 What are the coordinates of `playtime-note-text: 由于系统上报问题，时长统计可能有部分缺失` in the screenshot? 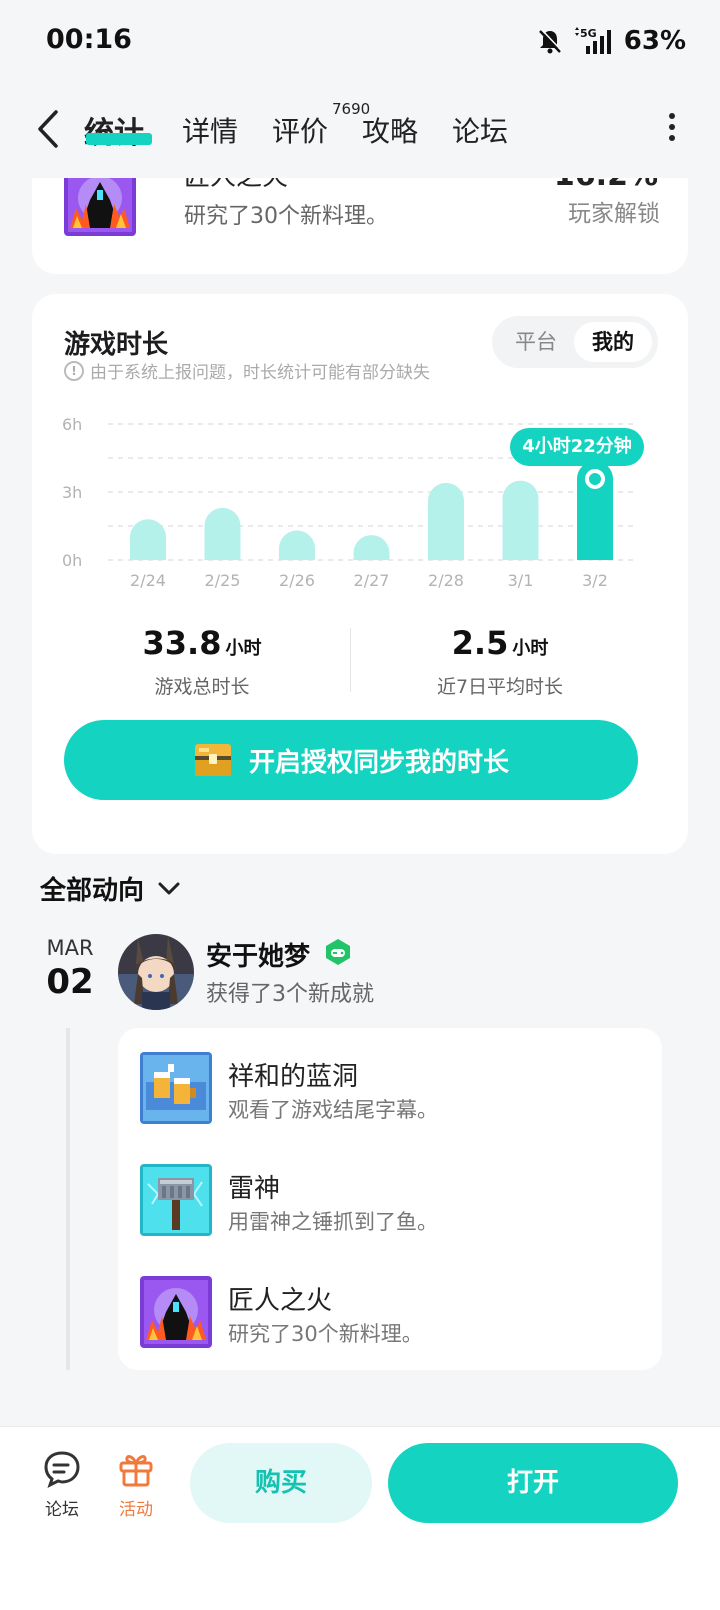 It's located at (260, 373).